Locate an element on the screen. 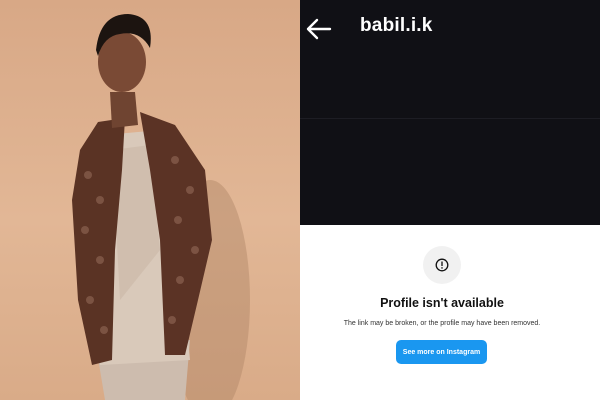  unavailable-title: Profile isn't available is located at coordinates (442, 303).